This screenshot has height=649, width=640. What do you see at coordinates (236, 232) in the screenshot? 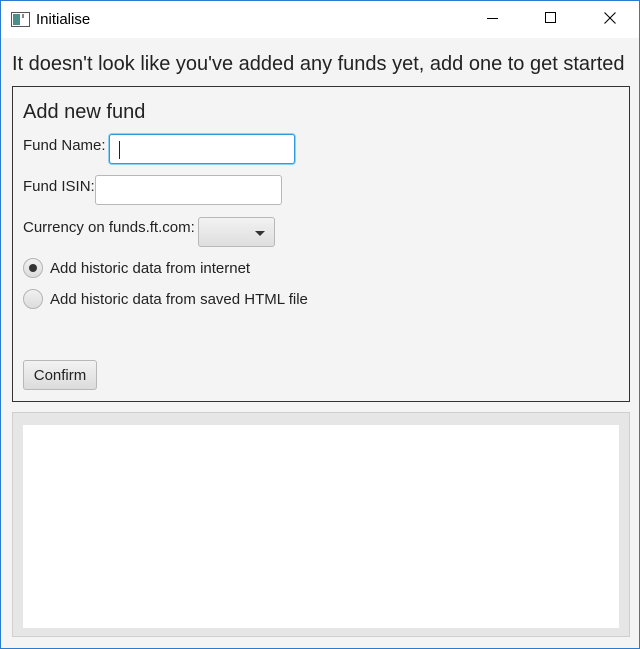
I see `currency-select` at bounding box center [236, 232].